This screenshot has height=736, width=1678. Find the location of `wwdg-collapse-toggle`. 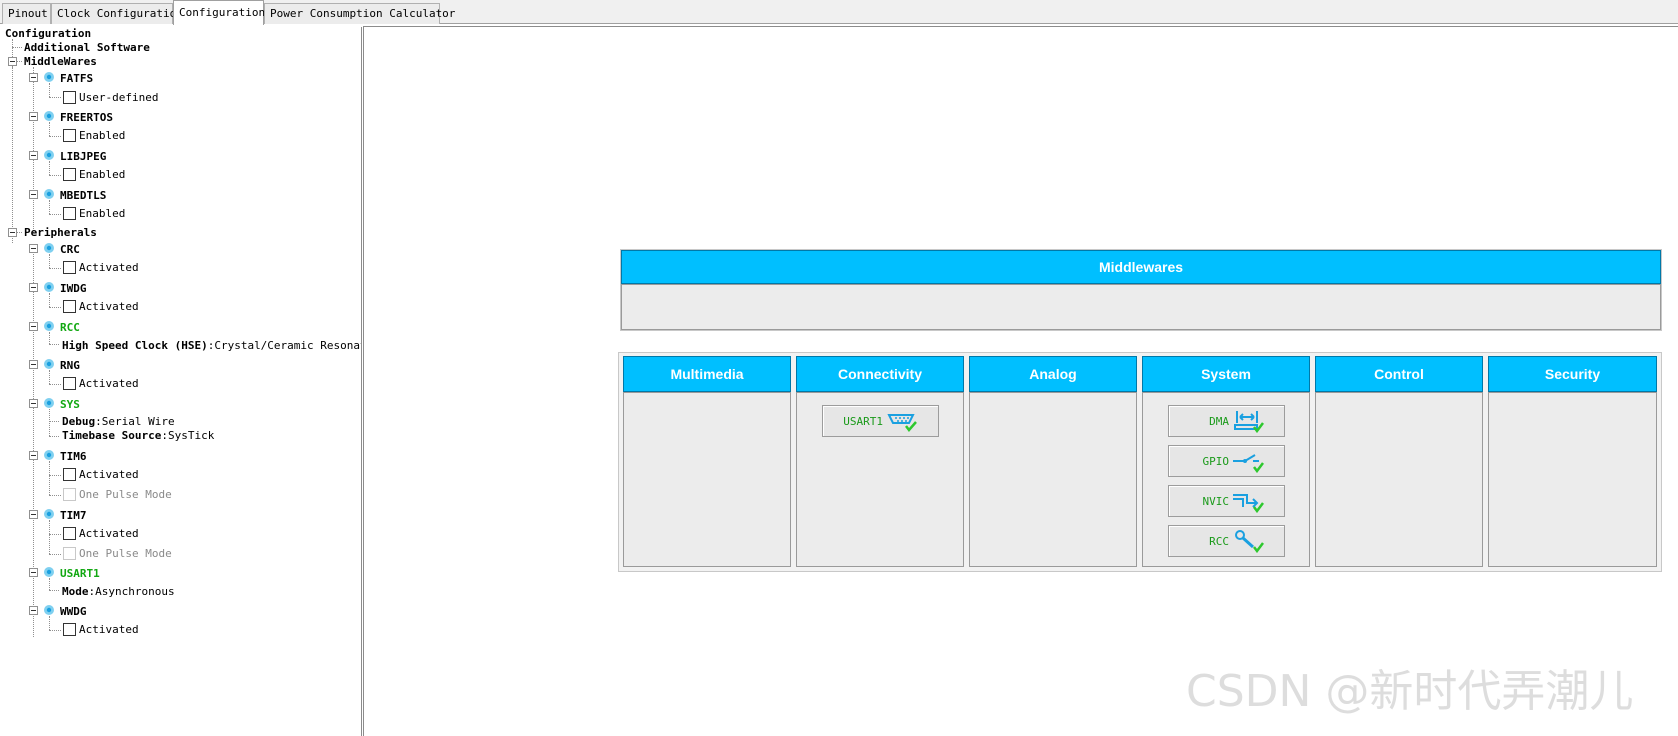

wwdg-collapse-toggle is located at coordinates (33, 610).